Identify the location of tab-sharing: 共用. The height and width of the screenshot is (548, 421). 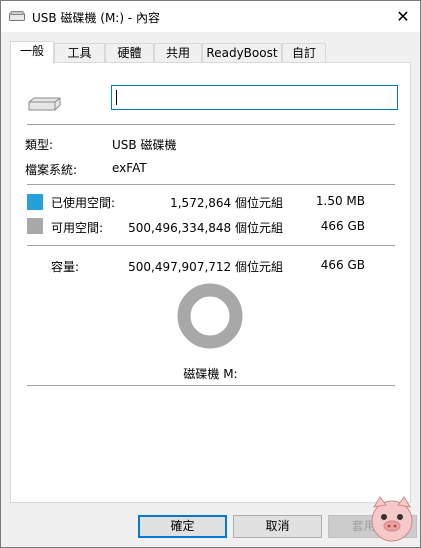
(178, 52).